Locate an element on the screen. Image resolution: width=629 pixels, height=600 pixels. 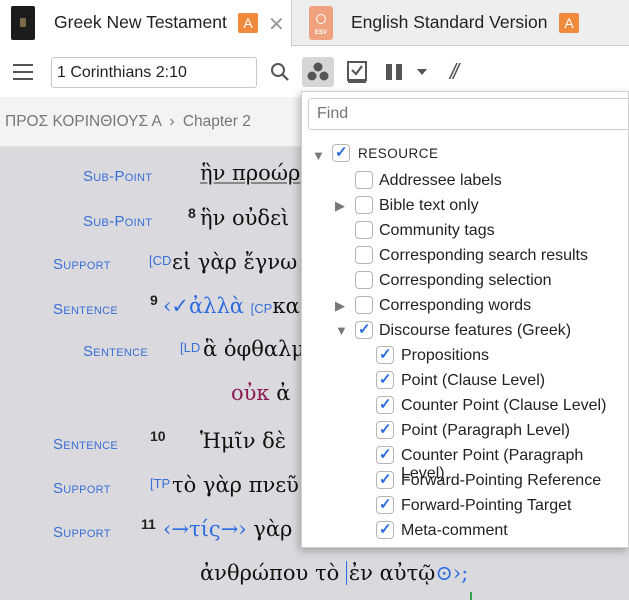
tab-title: English Standard Version is located at coordinates (449, 22).